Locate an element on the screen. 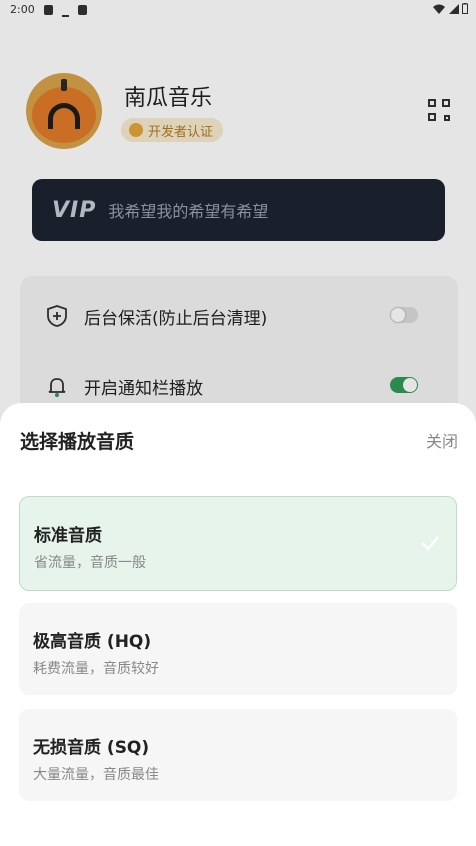  close-button: 关闭 is located at coordinates (442, 440).